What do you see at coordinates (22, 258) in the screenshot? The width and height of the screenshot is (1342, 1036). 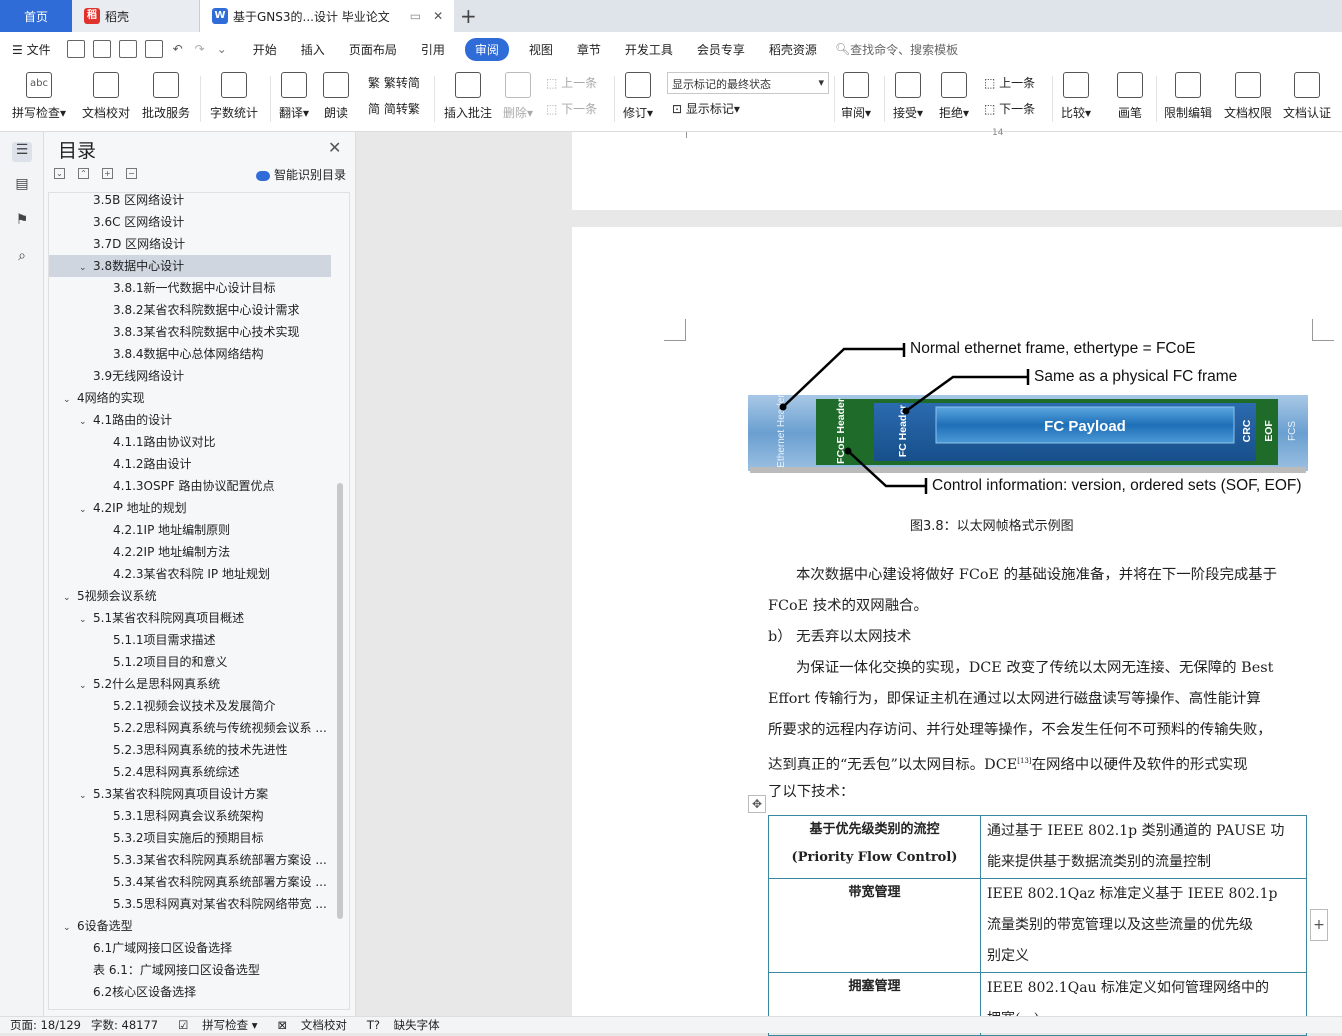 I see `search-icon: ⌕` at bounding box center [22, 258].